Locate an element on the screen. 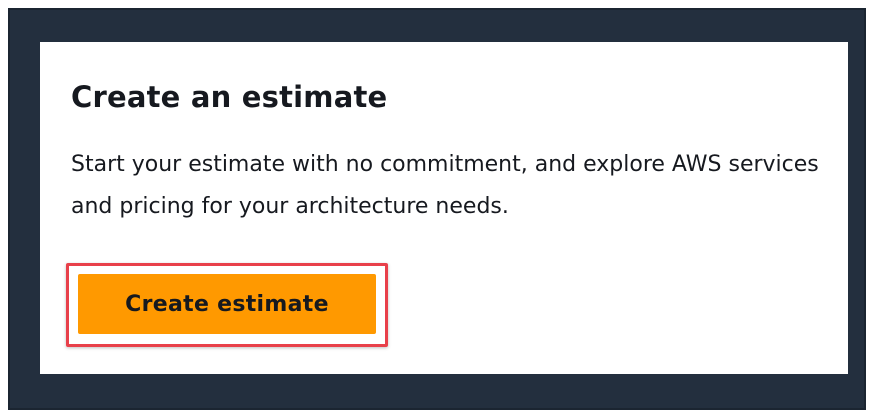  create-estimate-button: Create estimate is located at coordinates (227, 304).